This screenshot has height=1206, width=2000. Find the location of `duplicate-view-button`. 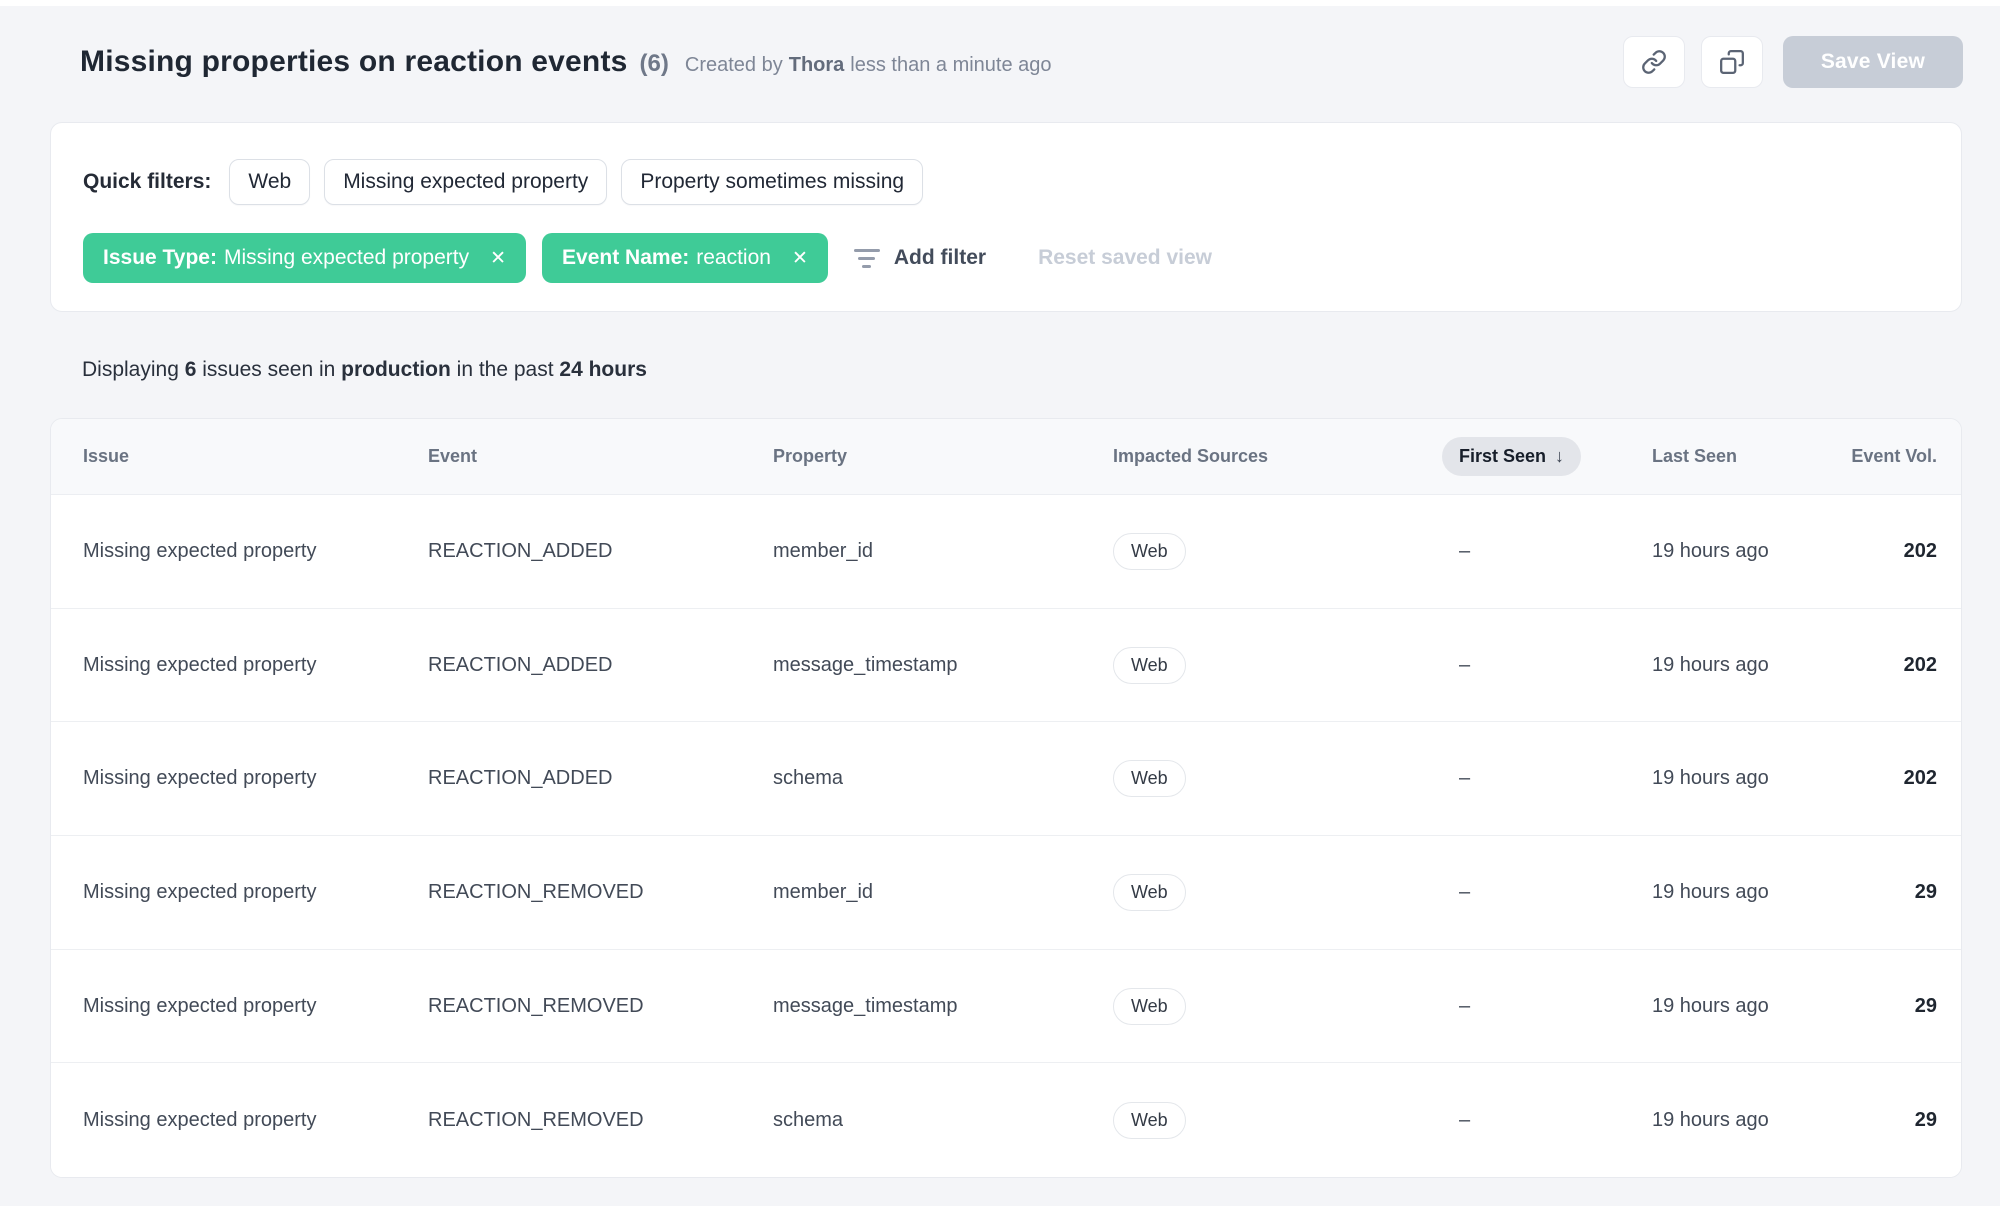

duplicate-view-button is located at coordinates (1731, 62).